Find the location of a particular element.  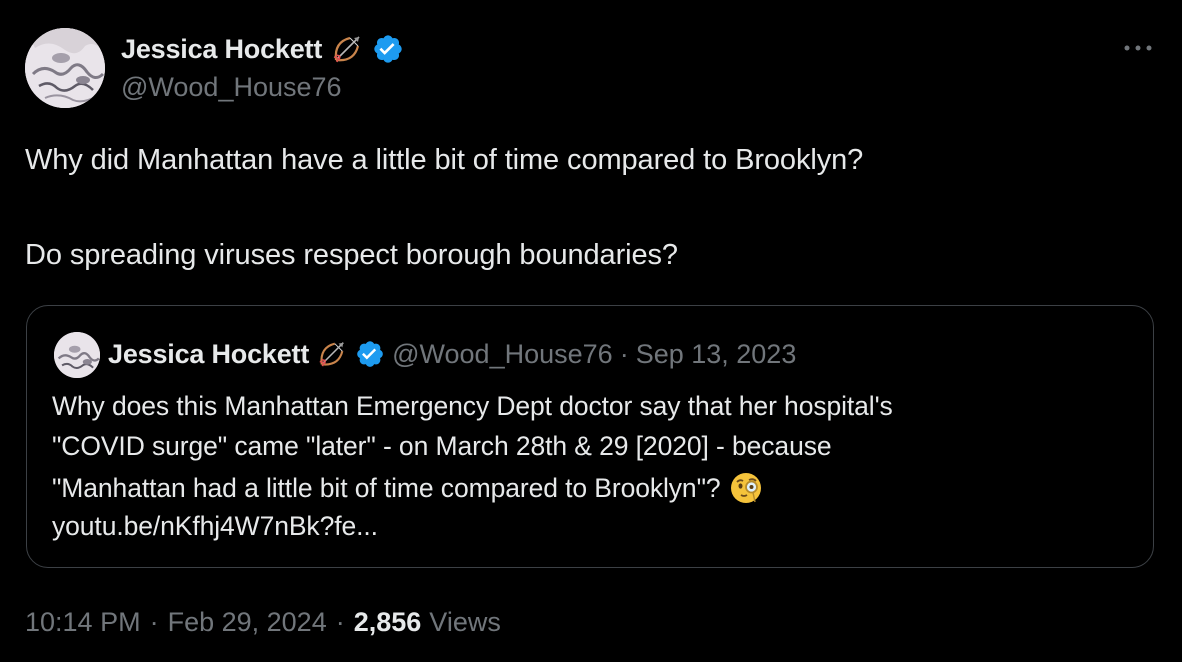

more-icon is located at coordinates (1138, 48).